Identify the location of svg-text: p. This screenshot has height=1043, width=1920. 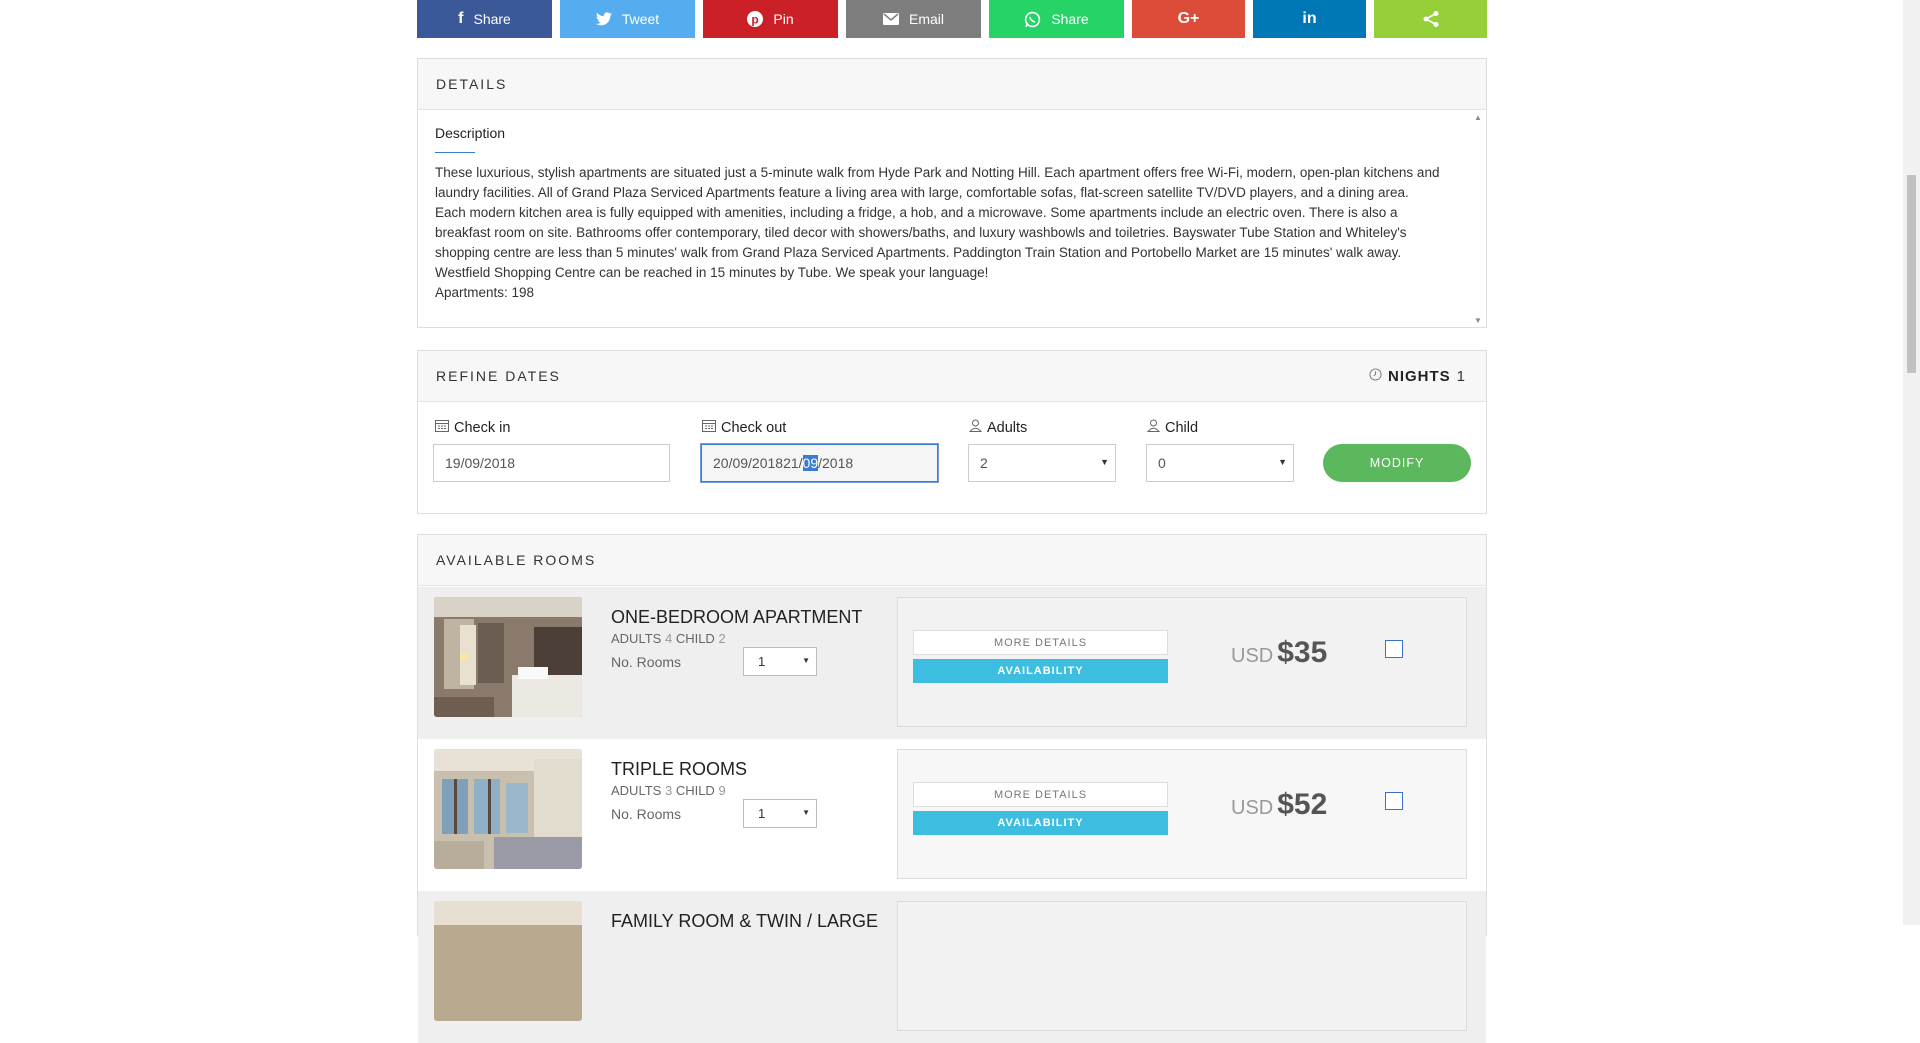
(755, 20).